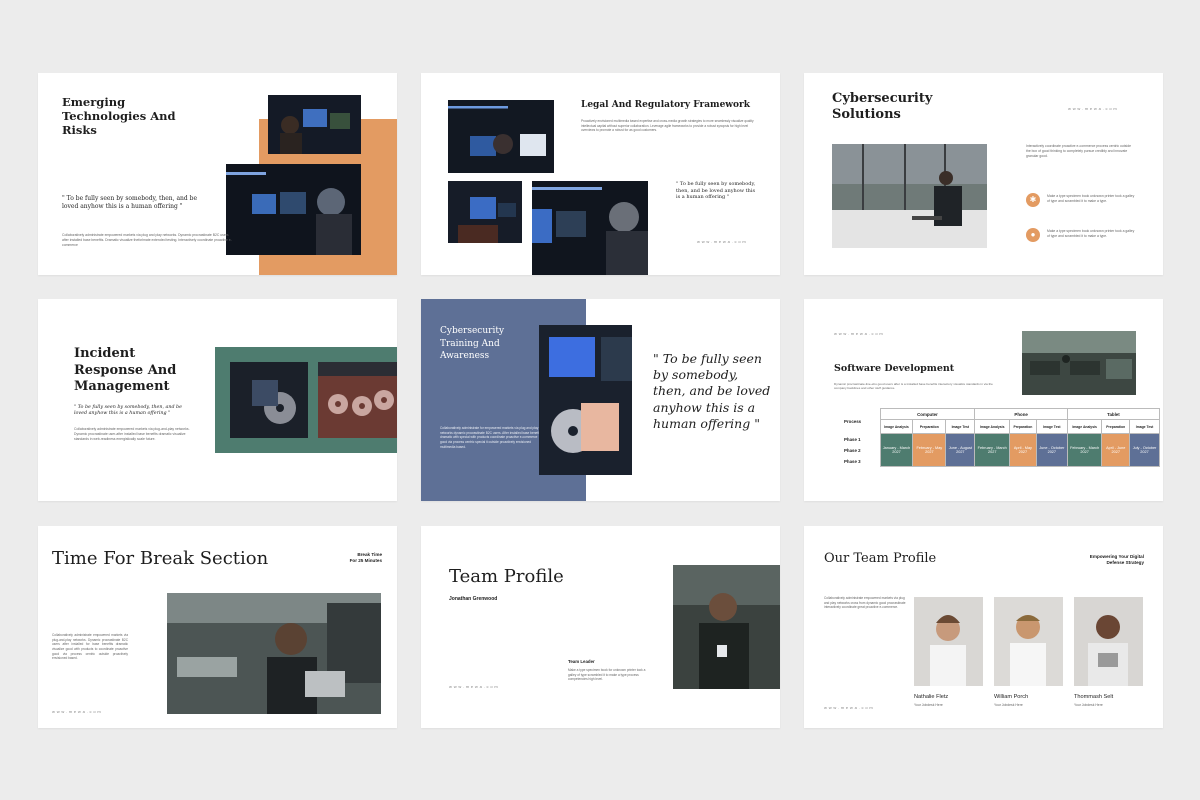 This screenshot has width=1200, height=800. I want to click on slide-title: Legal And Regulatory Framework, so click(666, 105).